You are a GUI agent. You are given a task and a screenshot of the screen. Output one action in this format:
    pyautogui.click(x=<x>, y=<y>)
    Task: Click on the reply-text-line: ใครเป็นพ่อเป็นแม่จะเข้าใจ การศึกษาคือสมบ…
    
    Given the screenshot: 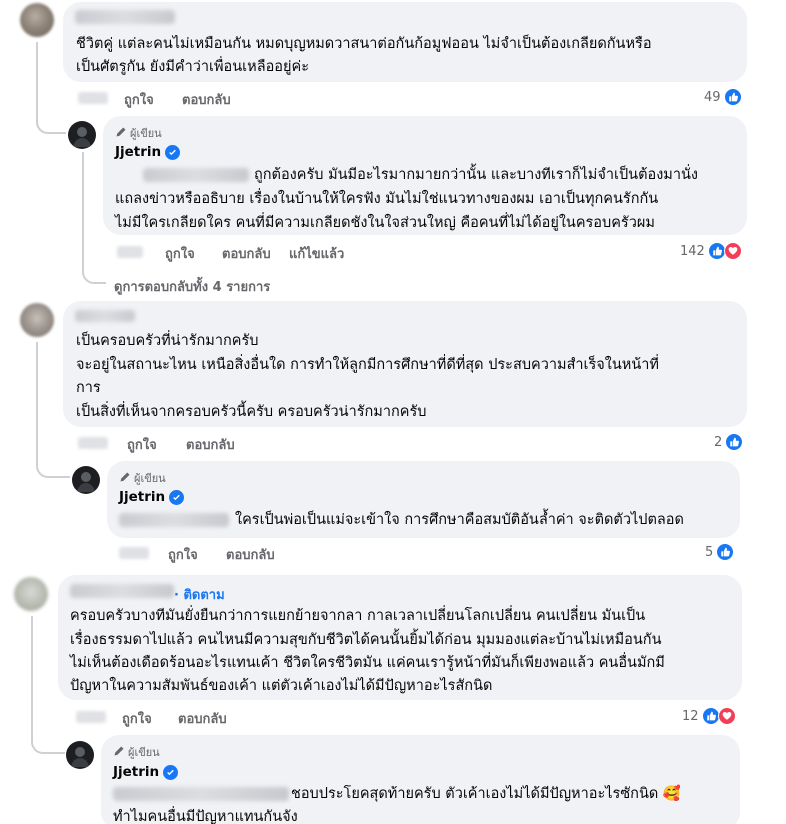 What is the action you would take?
    pyautogui.click(x=459, y=520)
    